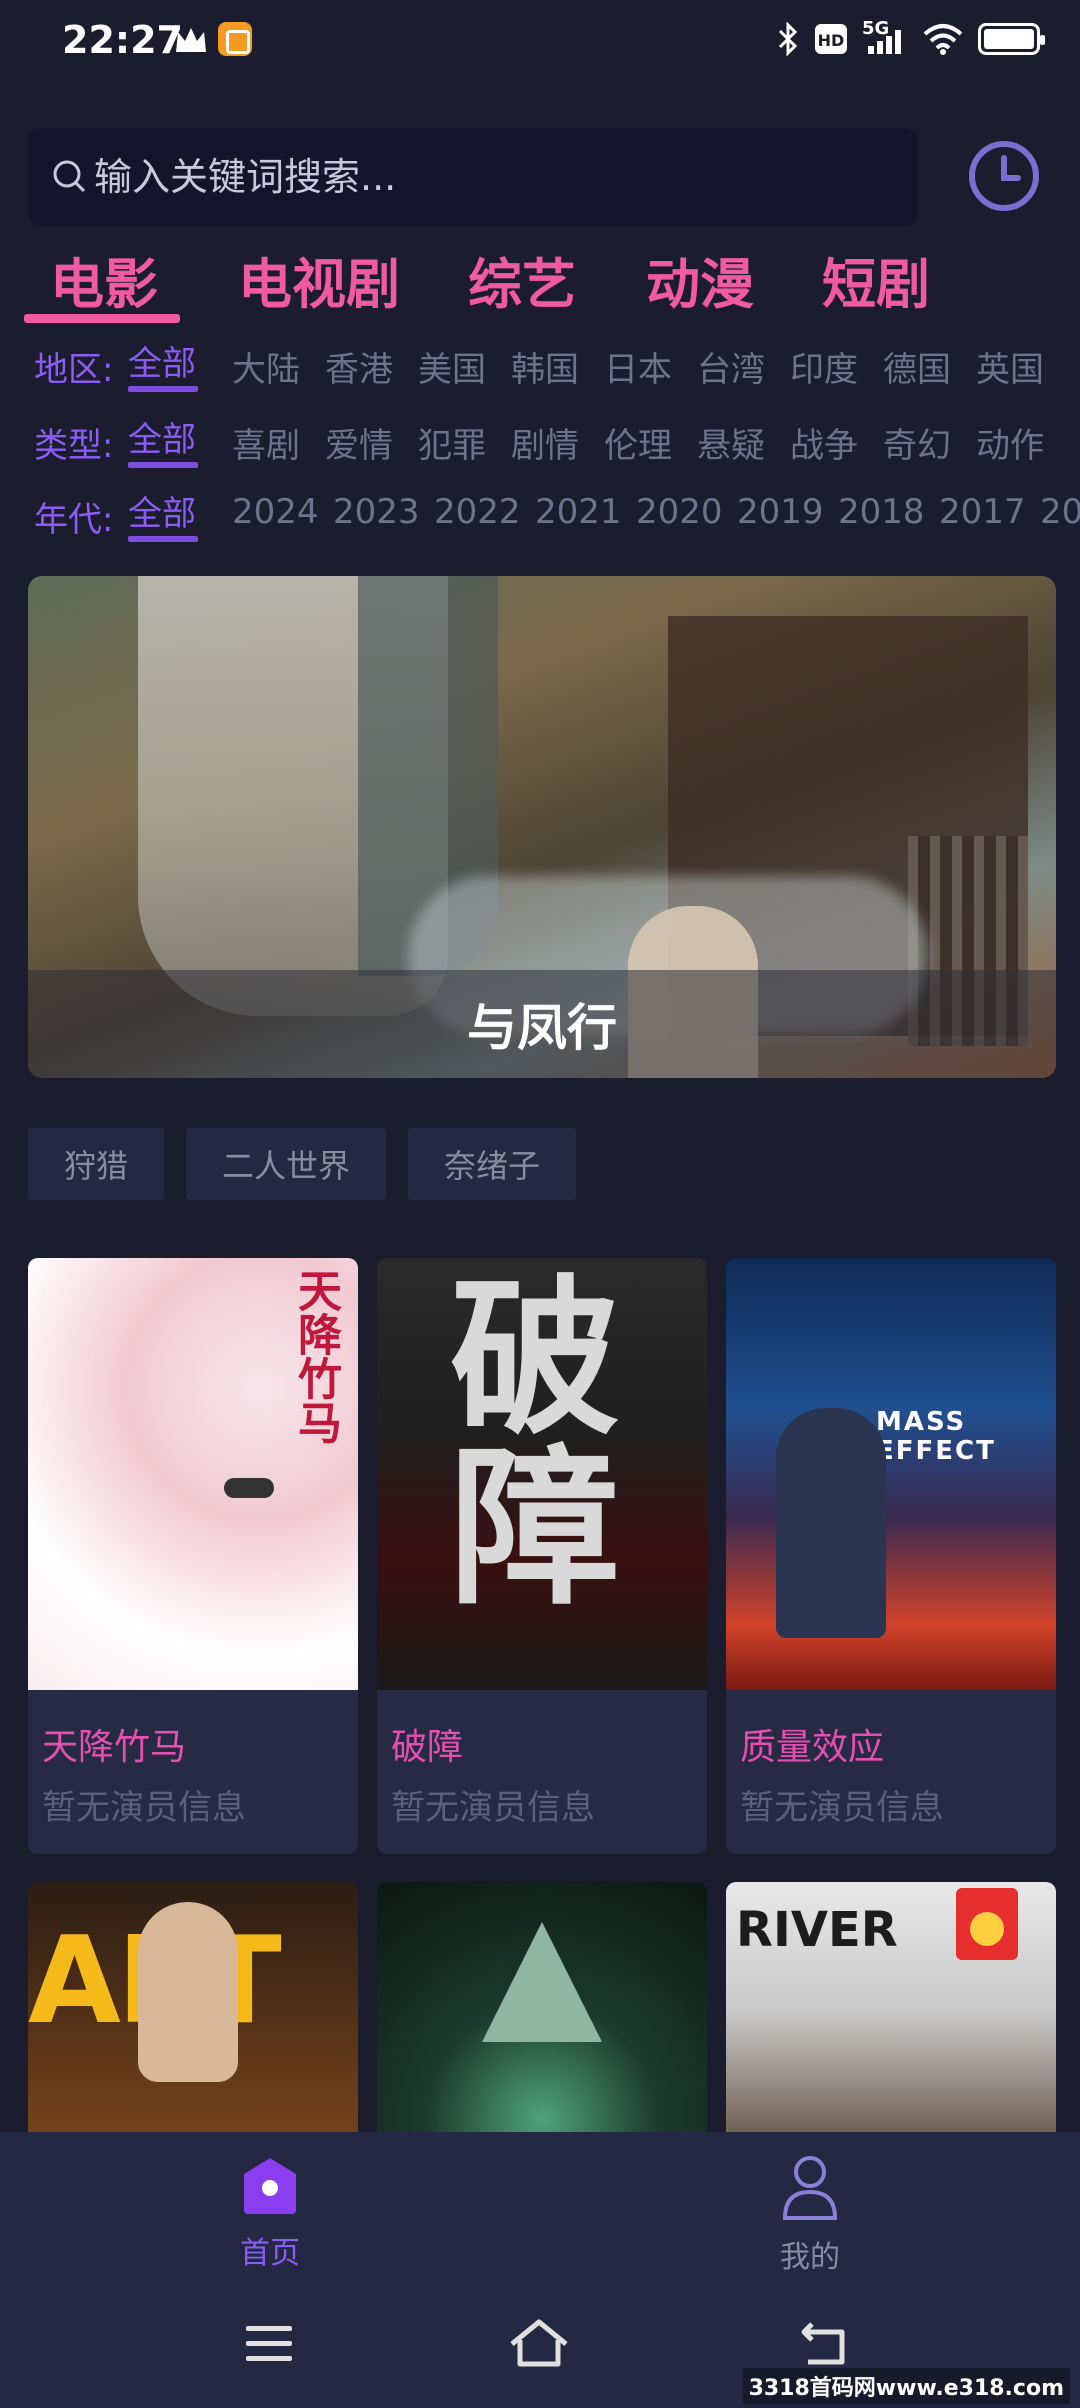 The image size is (1080, 2408). Describe the element at coordinates (114, 1747) in the screenshot. I see `movie-title: 天降竹马` at that location.